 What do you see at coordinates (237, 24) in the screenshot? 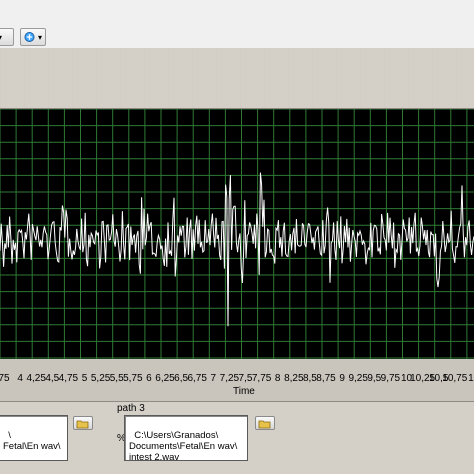
I see `toolbar: ▾ ▾` at bounding box center [237, 24].